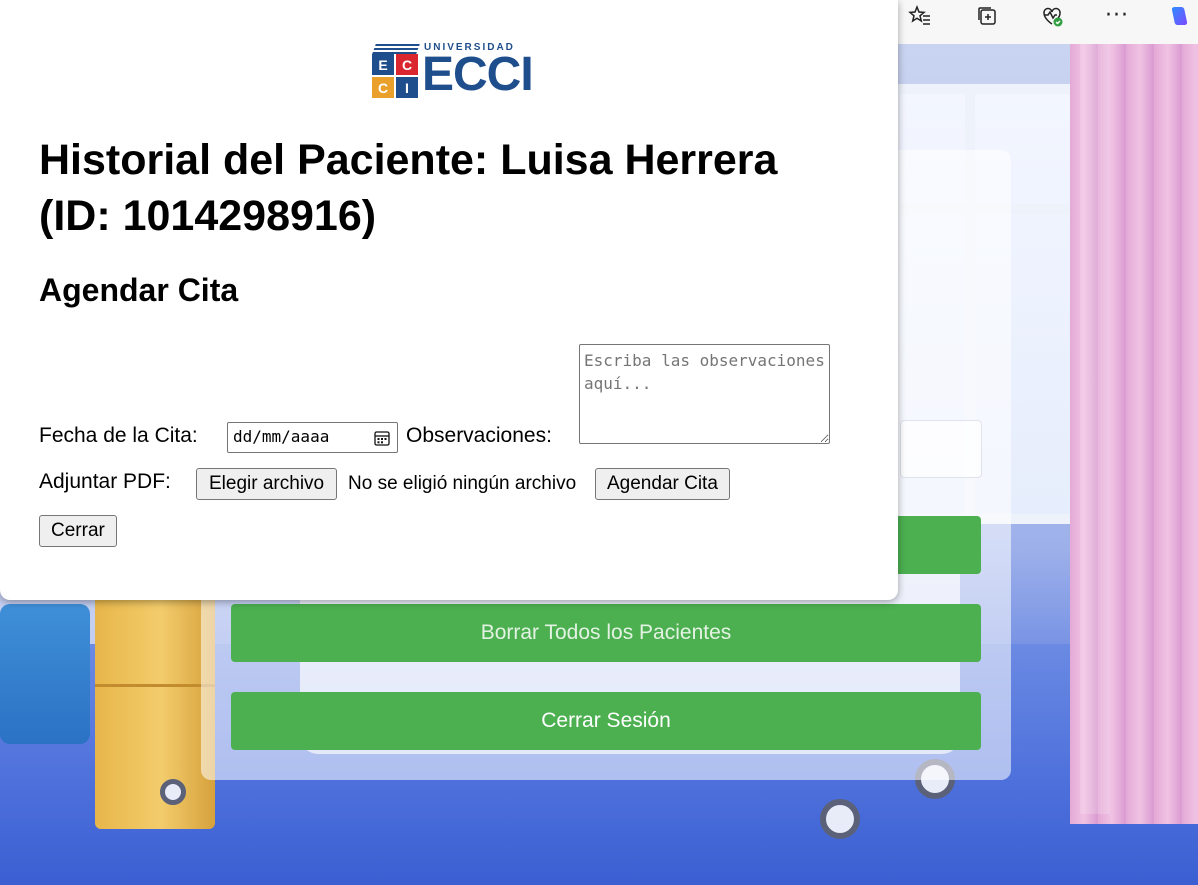 This screenshot has height=885, width=1198. What do you see at coordinates (478, 74) in the screenshot?
I see `logo-name: ECCI` at bounding box center [478, 74].